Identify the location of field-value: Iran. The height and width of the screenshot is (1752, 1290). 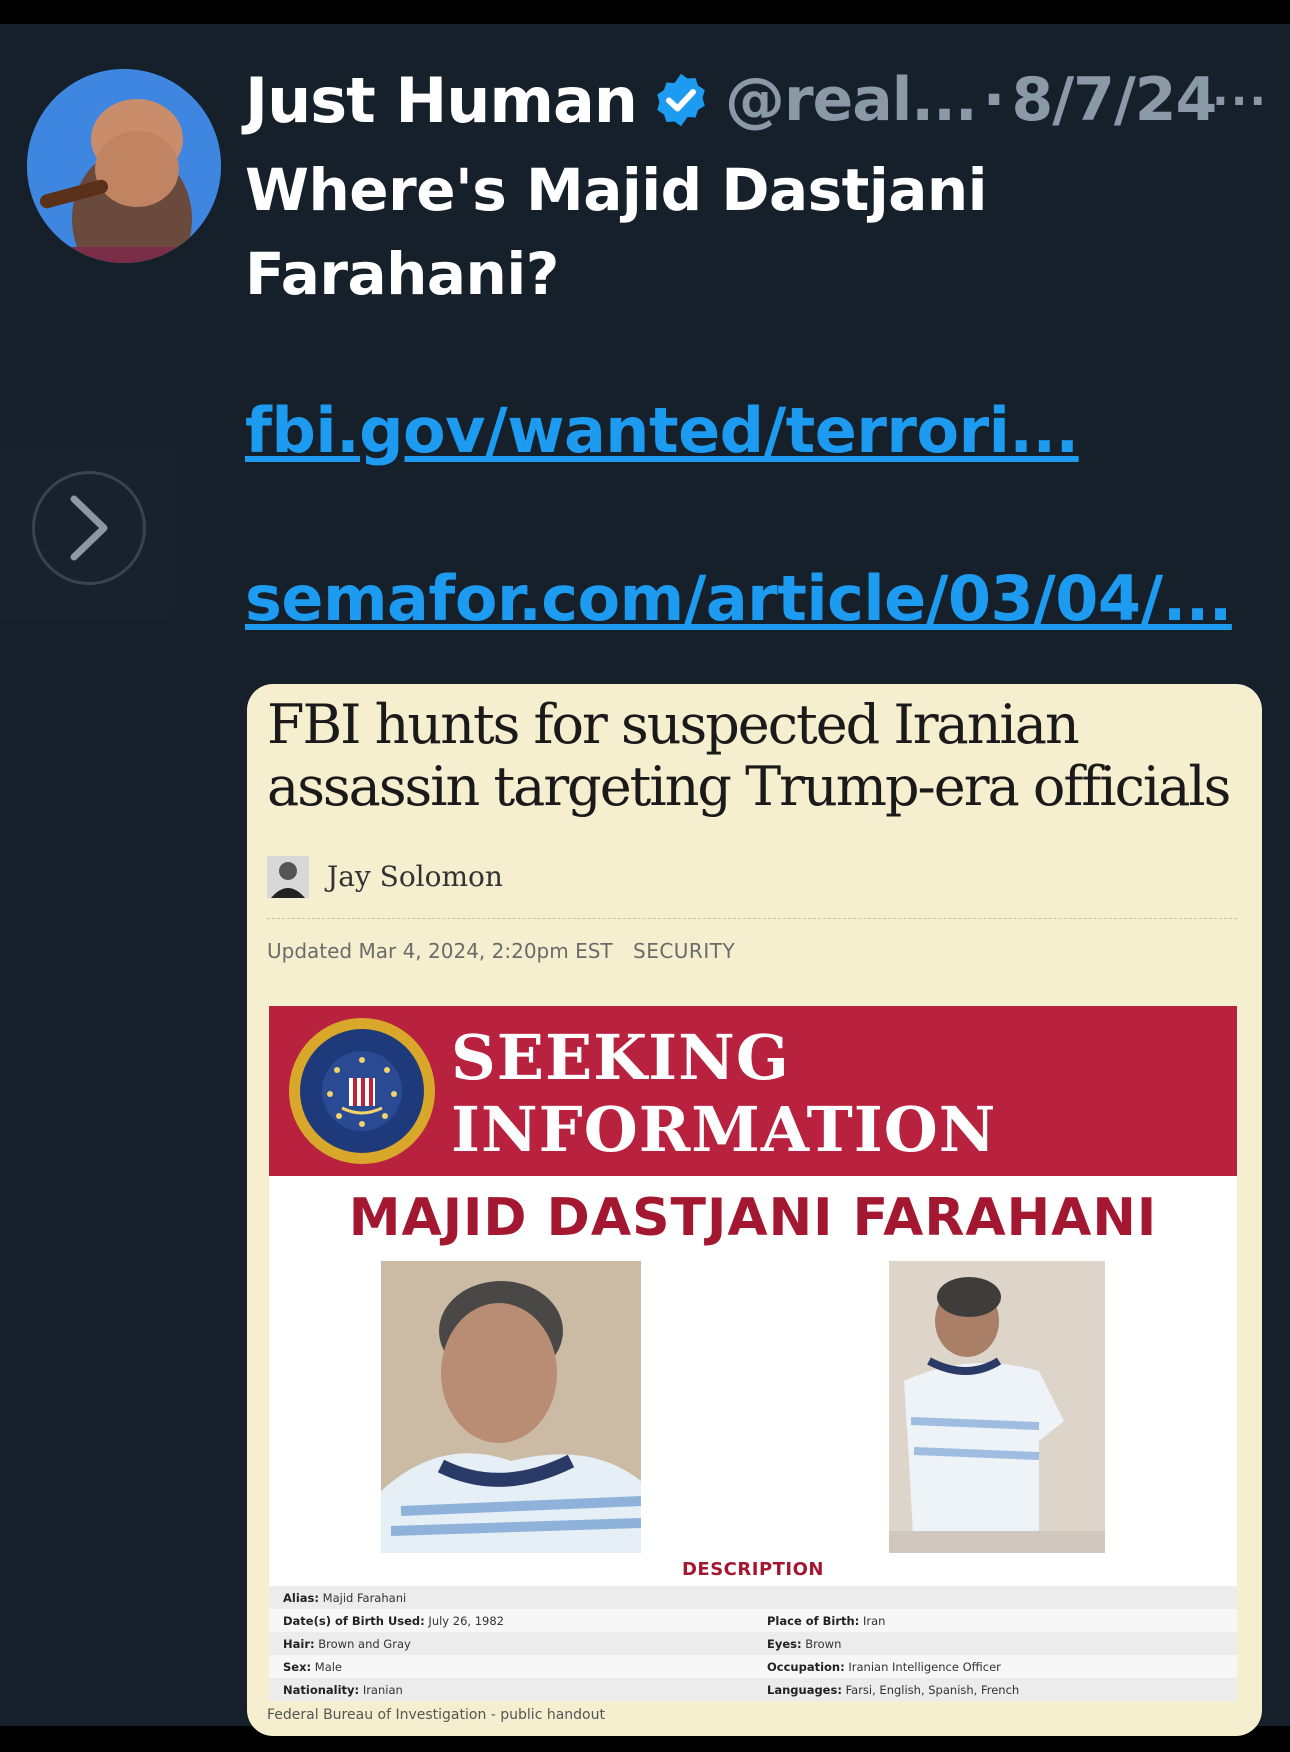
(874, 1620).